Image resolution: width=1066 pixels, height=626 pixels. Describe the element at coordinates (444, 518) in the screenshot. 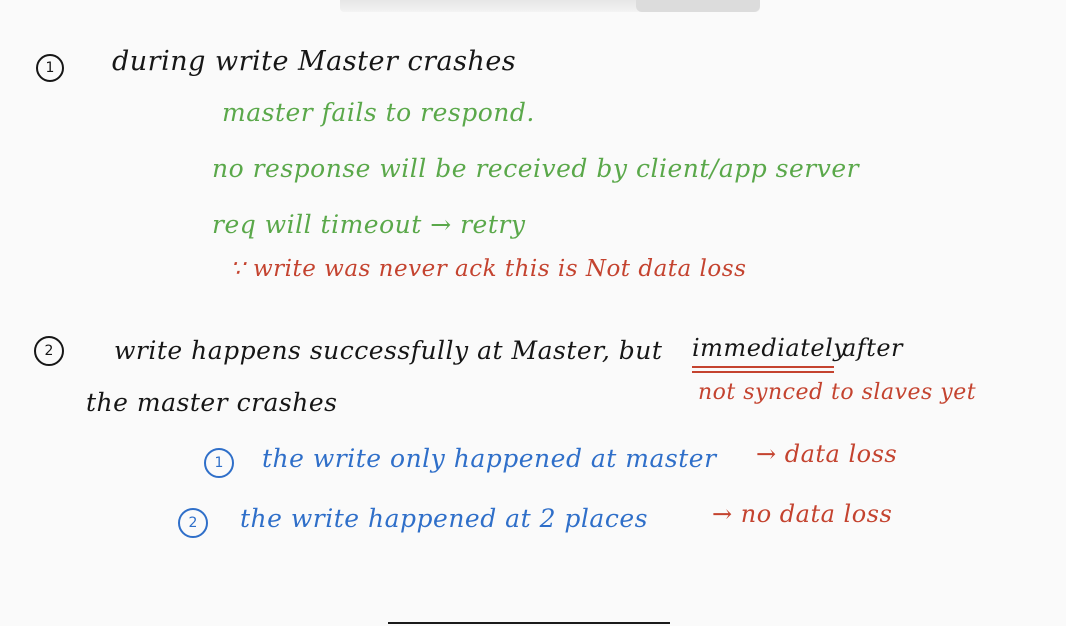

I see `subitem-2-text: the write happened at 2 places` at that location.